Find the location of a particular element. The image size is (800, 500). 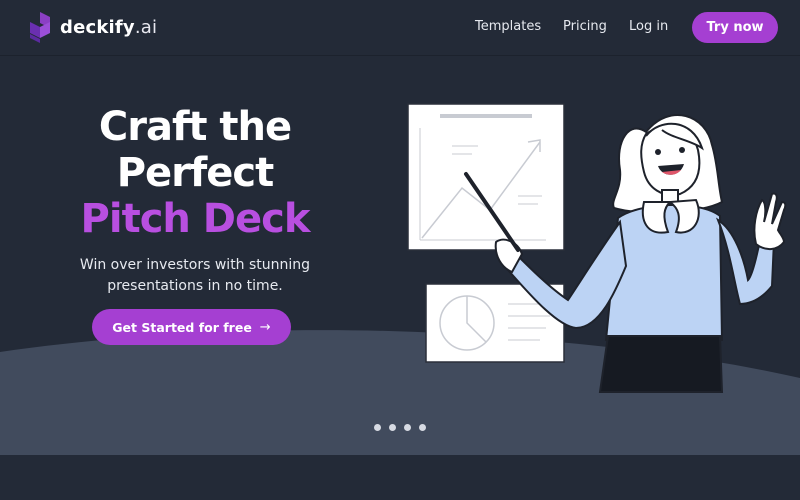

nav-login-link: Log in is located at coordinates (648, 26).